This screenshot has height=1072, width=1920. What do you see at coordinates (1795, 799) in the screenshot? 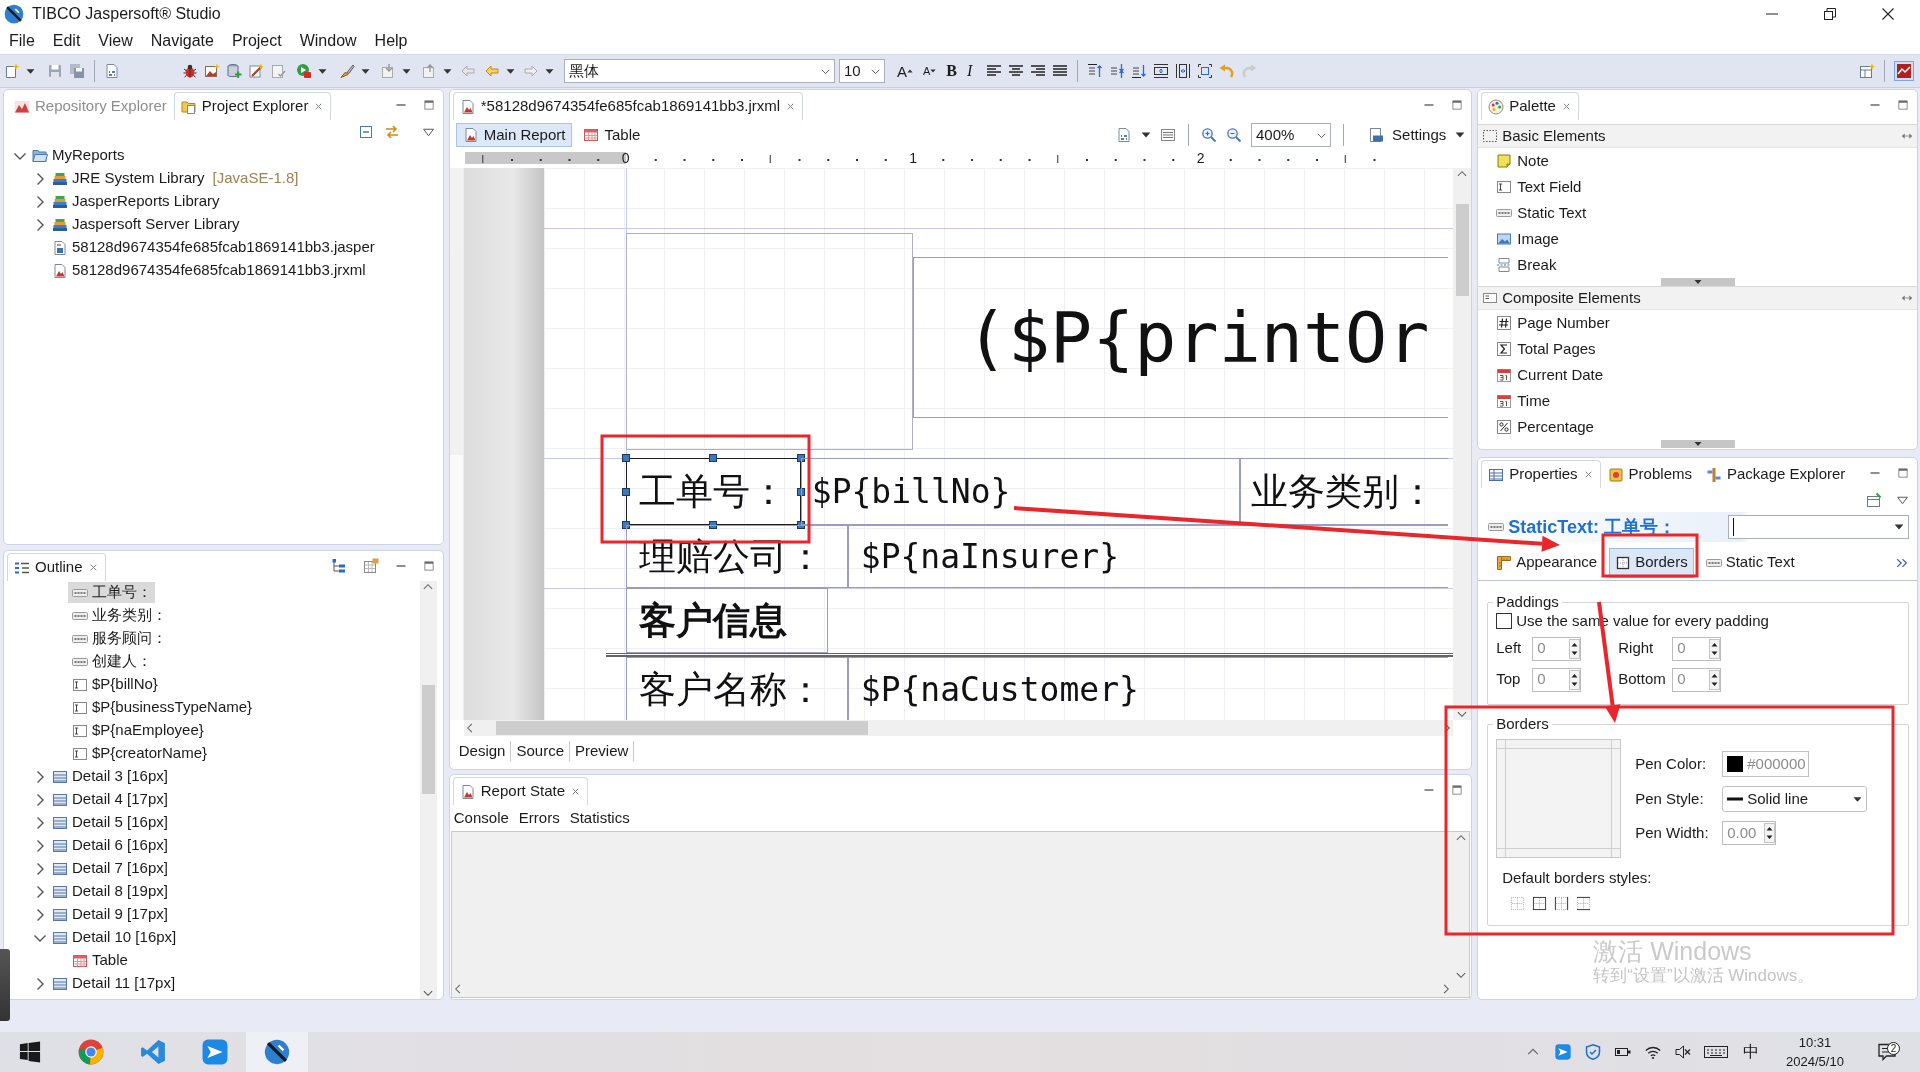
I see `line-style-dropdown: Solid line` at bounding box center [1795, 799].